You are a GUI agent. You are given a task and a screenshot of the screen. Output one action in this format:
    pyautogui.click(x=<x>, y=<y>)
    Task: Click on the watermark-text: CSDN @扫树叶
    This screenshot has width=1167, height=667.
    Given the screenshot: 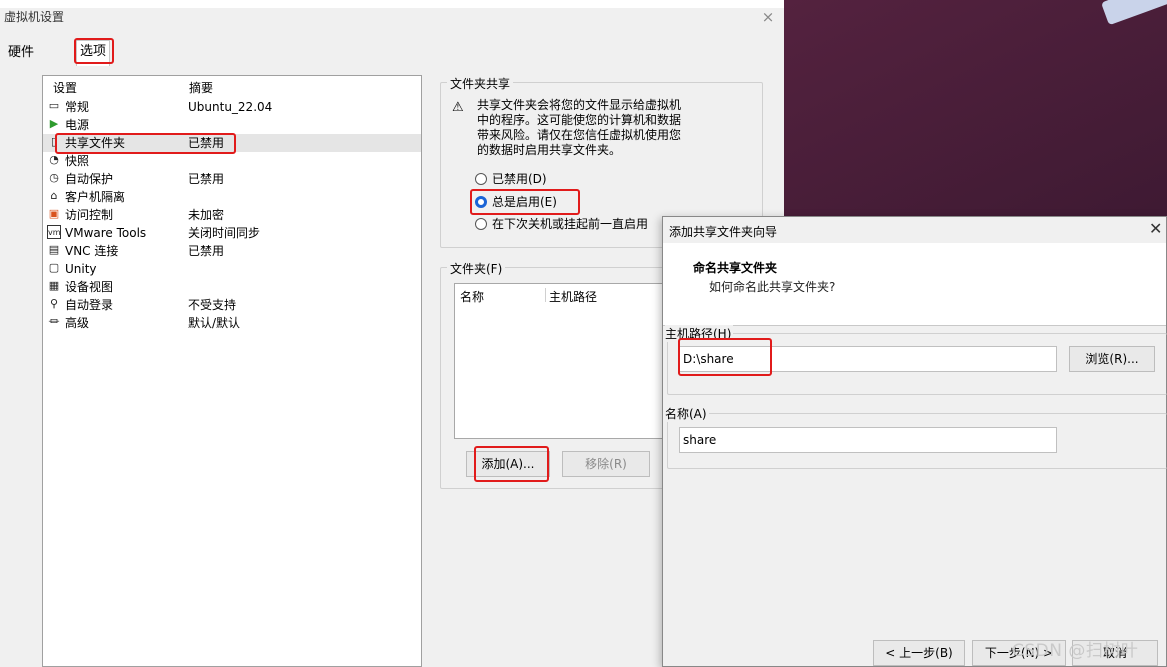 What is the action you would take?
    pyautogui.click(x=1075, y=651)
    